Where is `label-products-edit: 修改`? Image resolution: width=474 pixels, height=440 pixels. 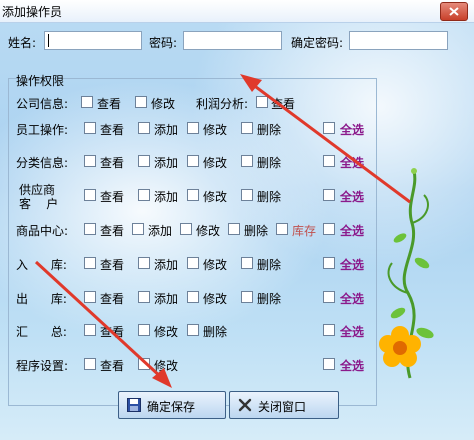 label-products-edit: 修改 is located at coordinates (208, 231).